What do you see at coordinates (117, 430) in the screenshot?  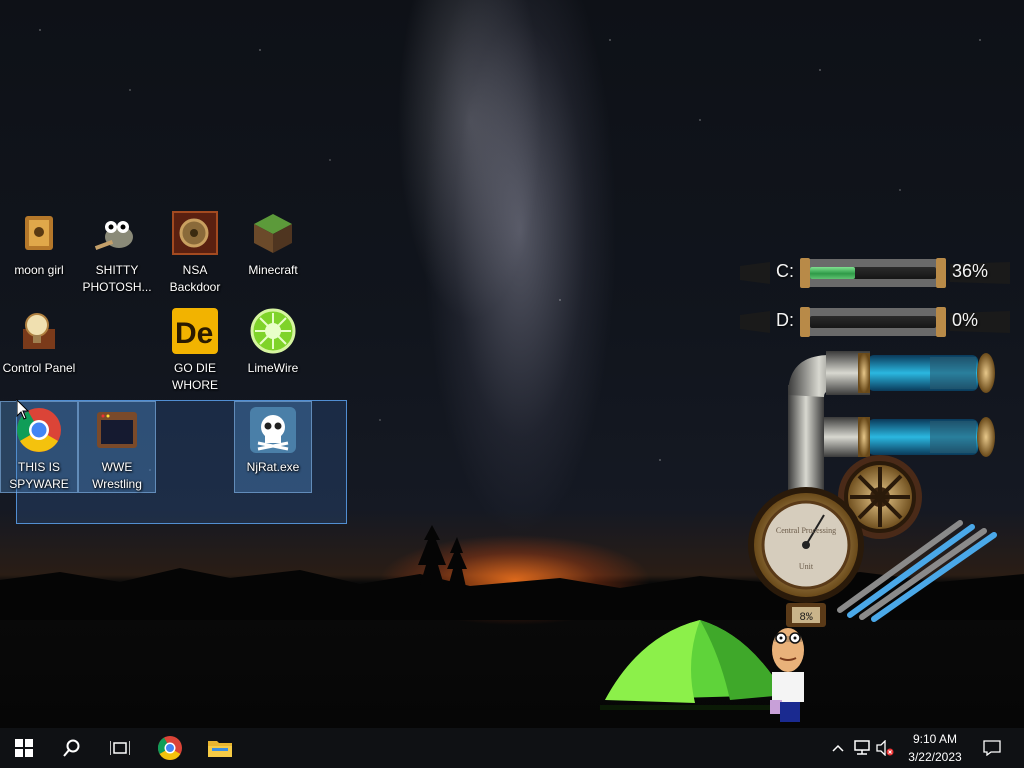 I see `app-window-icon` at bounding box center [117, 430].